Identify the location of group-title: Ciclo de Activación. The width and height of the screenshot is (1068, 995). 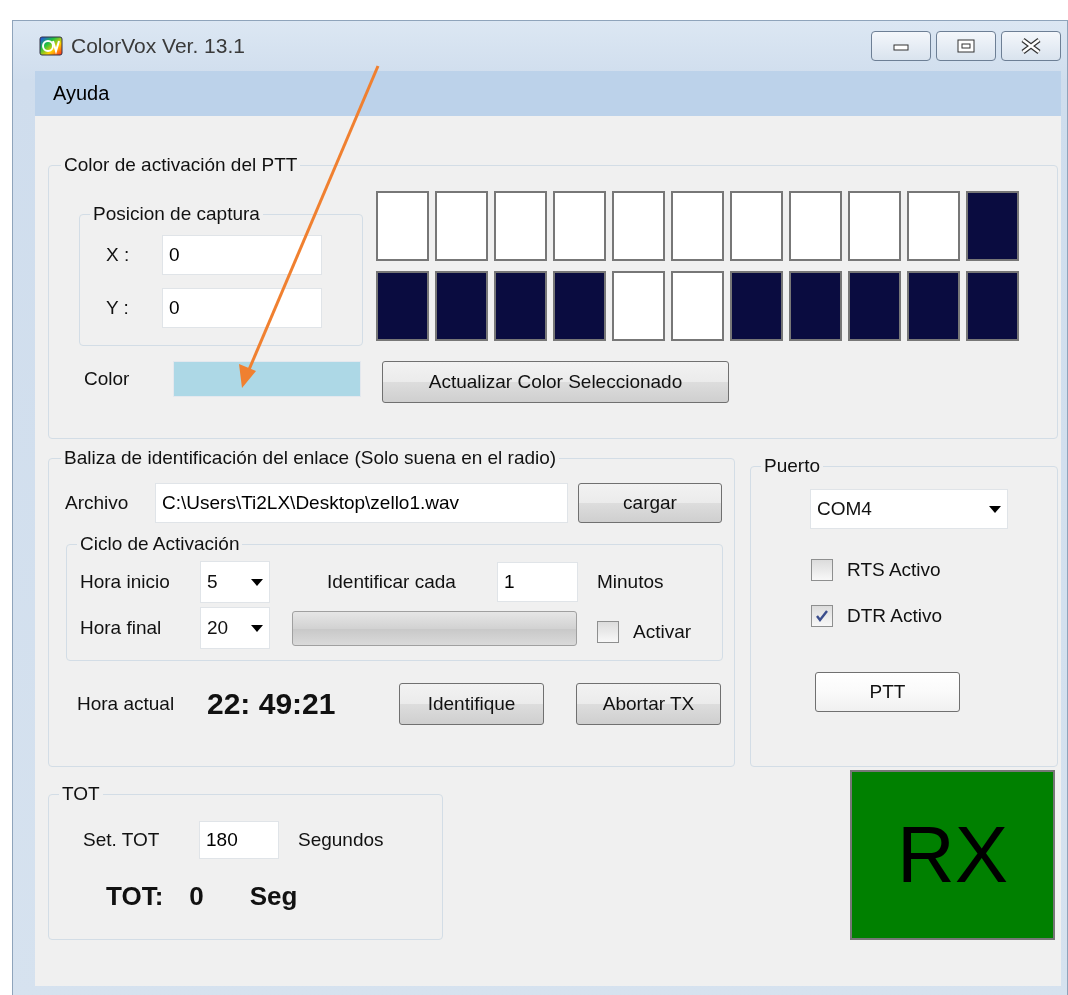
(160, 544).